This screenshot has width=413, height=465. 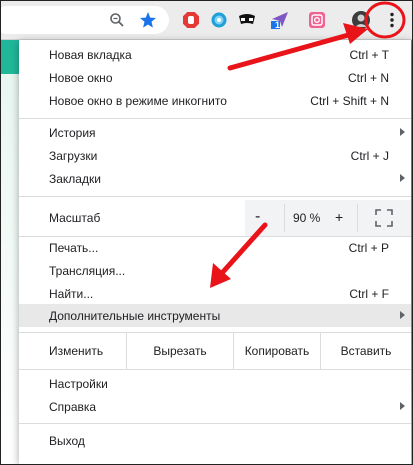 I want to click on menu-item-shortcut: Ctrl + J, so click(x=369, y=155).